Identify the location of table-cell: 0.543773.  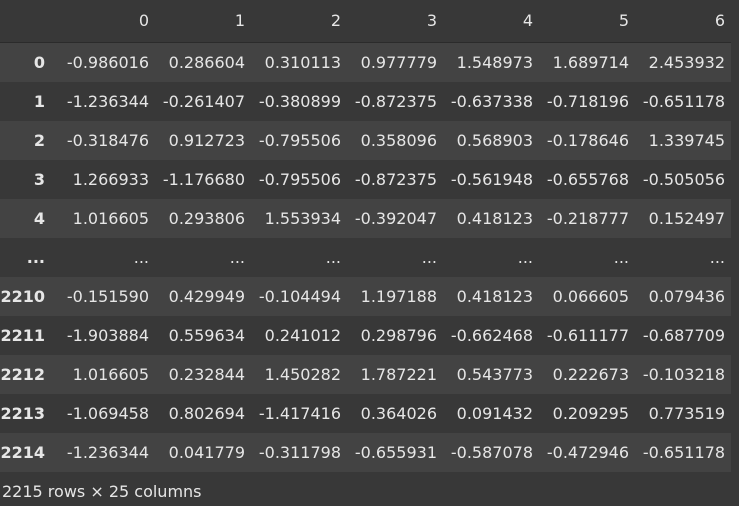
(494, 374).